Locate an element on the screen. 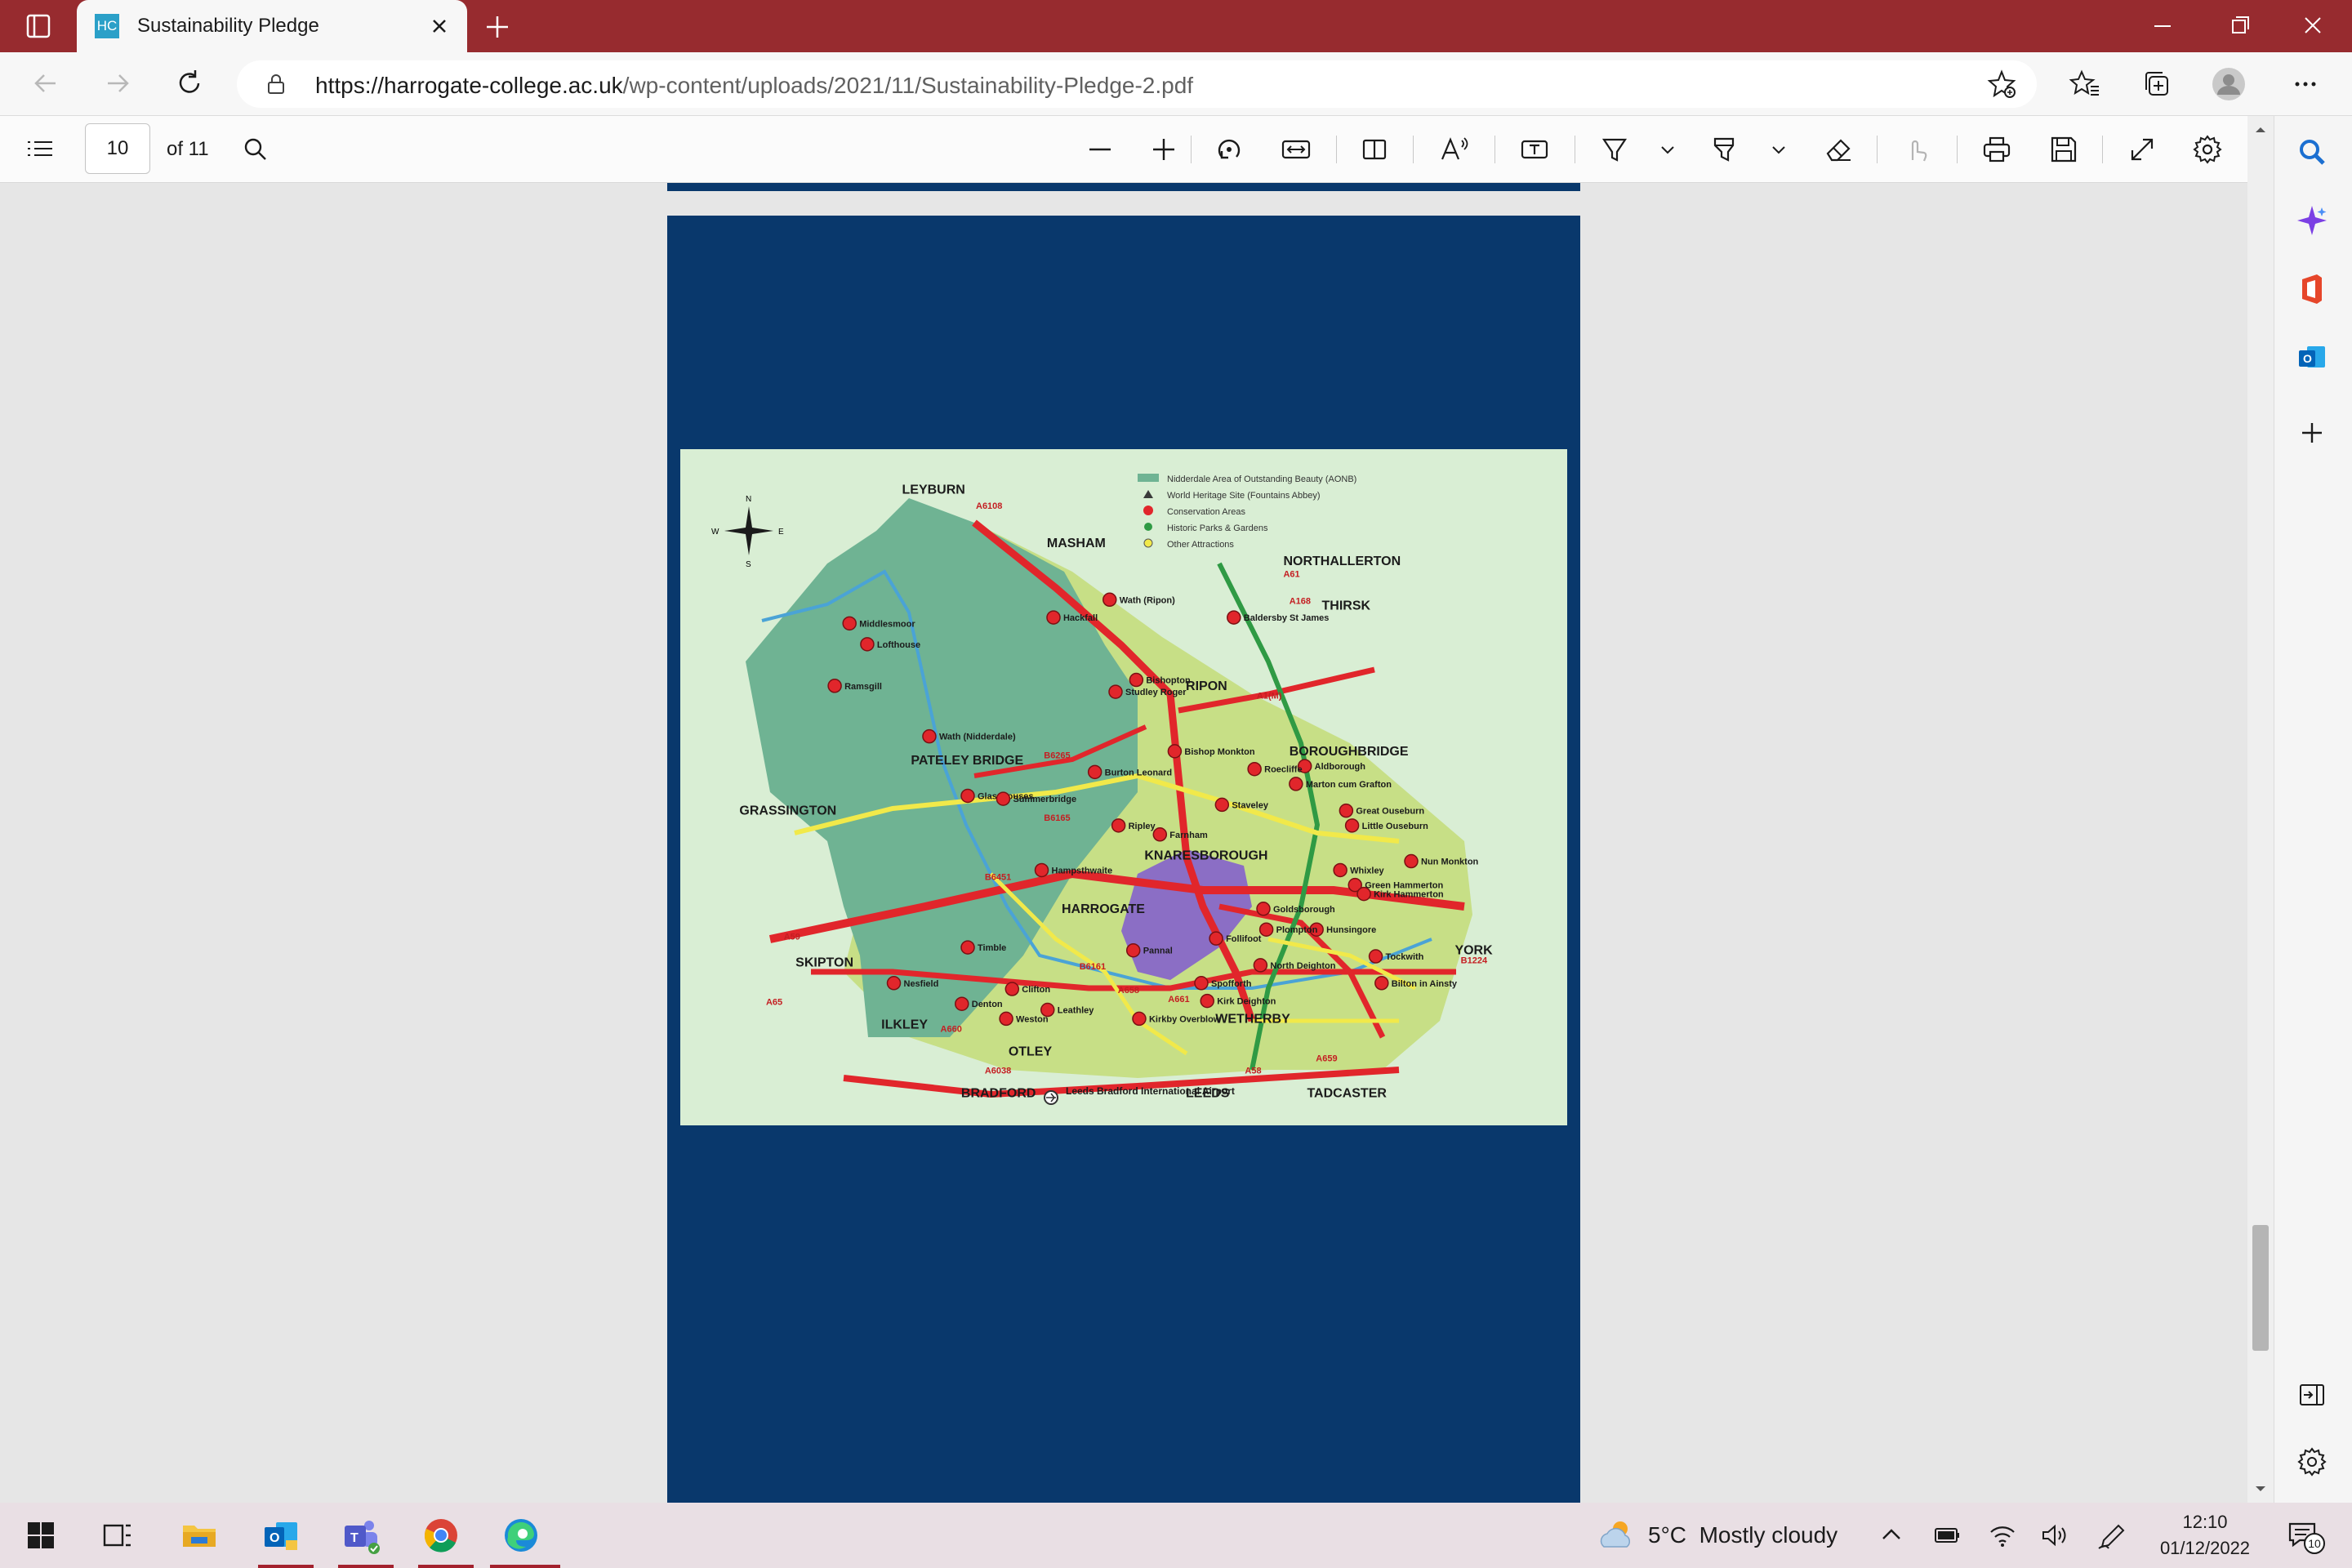  read-aloud-icon is located at coordinates (1454, 149).